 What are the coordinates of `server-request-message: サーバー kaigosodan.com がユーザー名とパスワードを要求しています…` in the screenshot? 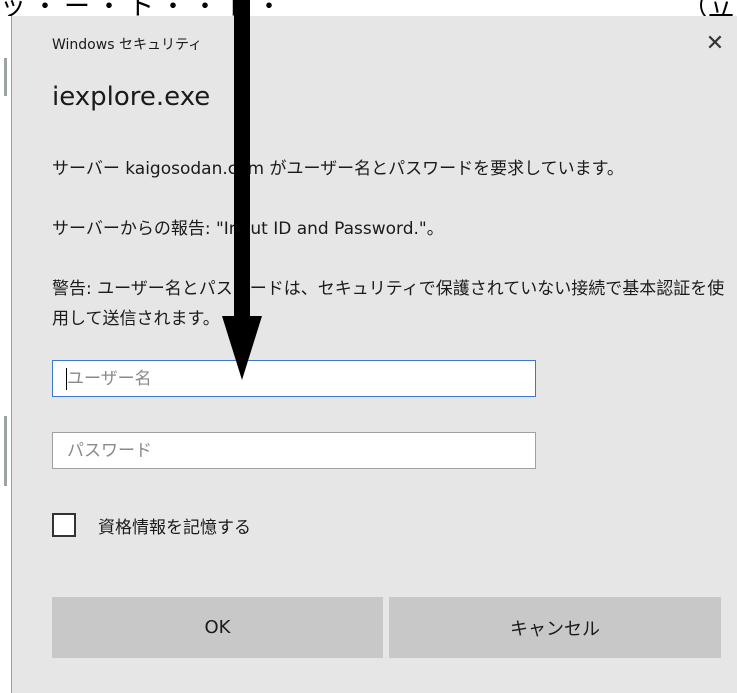 It's located at (338, 169).